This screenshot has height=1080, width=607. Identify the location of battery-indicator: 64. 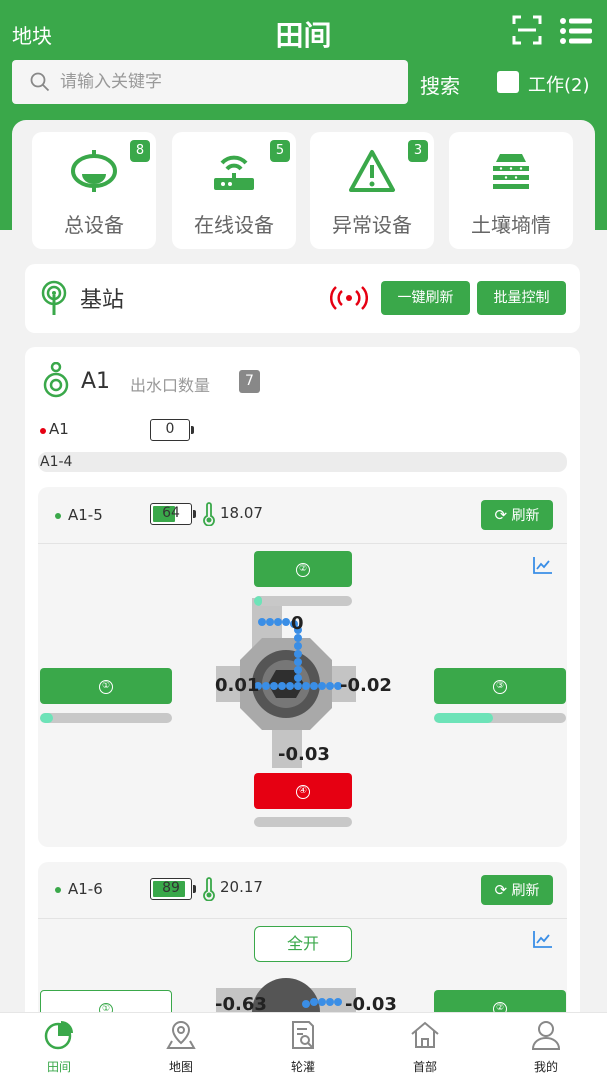
(173, 514).